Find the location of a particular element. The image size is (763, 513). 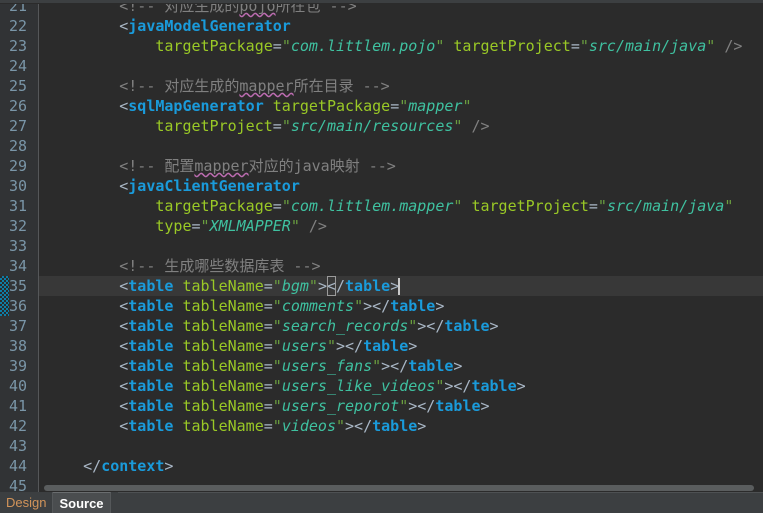

code-line: <javaClientGenerator is located at coordinates (381, 186).